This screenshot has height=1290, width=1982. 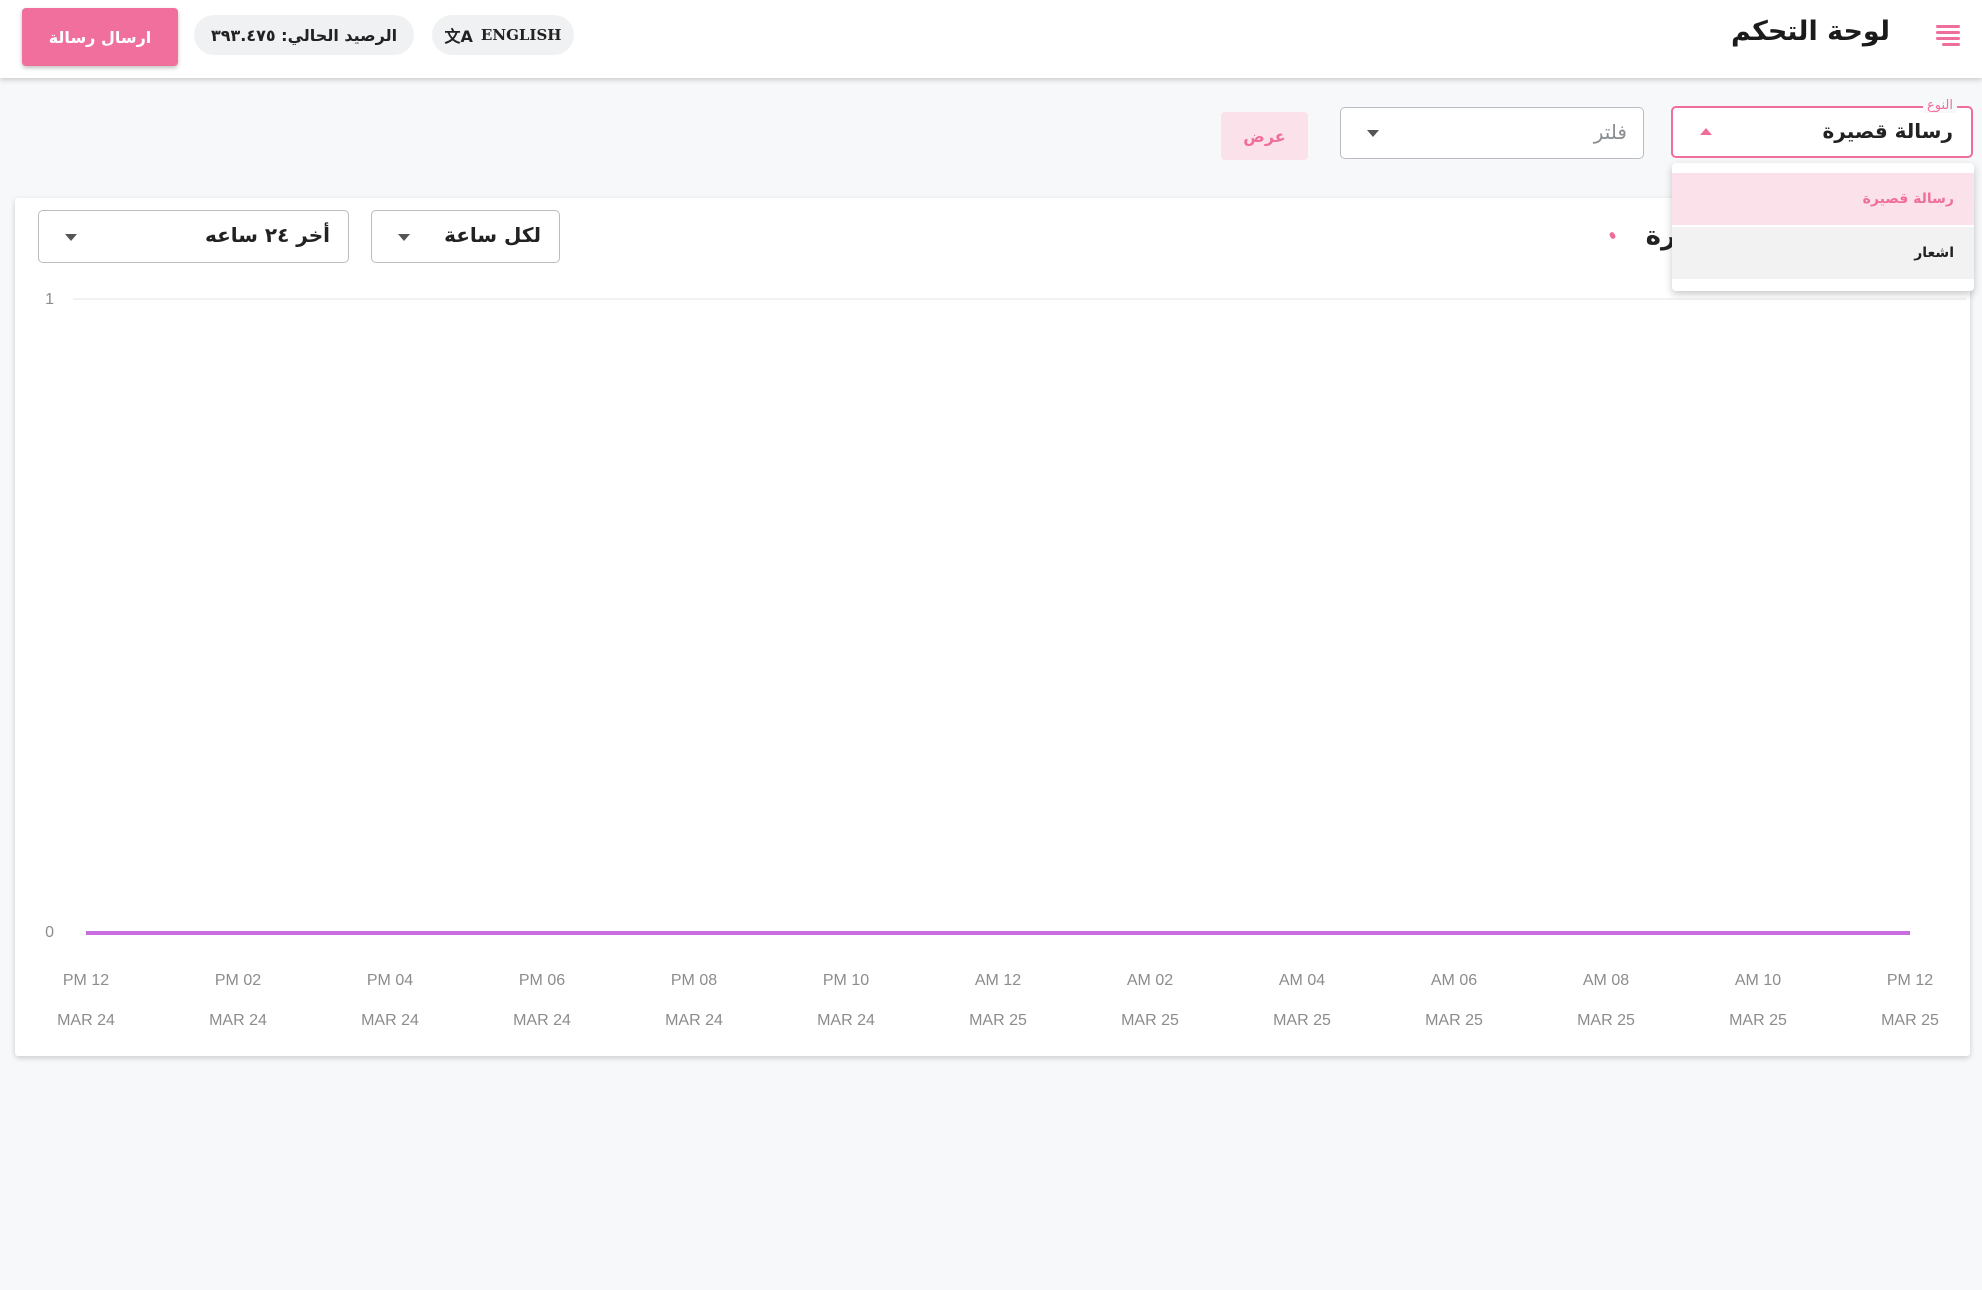 I want to click on interval-select: لكل ساعة, so click(x=465, y=236).